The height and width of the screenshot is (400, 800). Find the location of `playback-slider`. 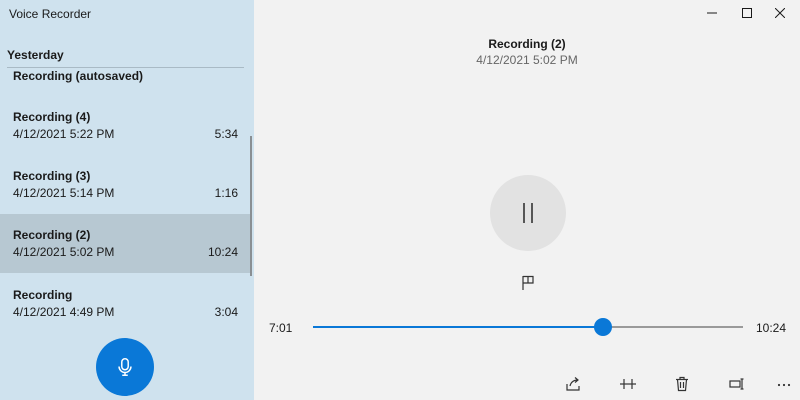

playback-slider is located at coordinates (528, 327).